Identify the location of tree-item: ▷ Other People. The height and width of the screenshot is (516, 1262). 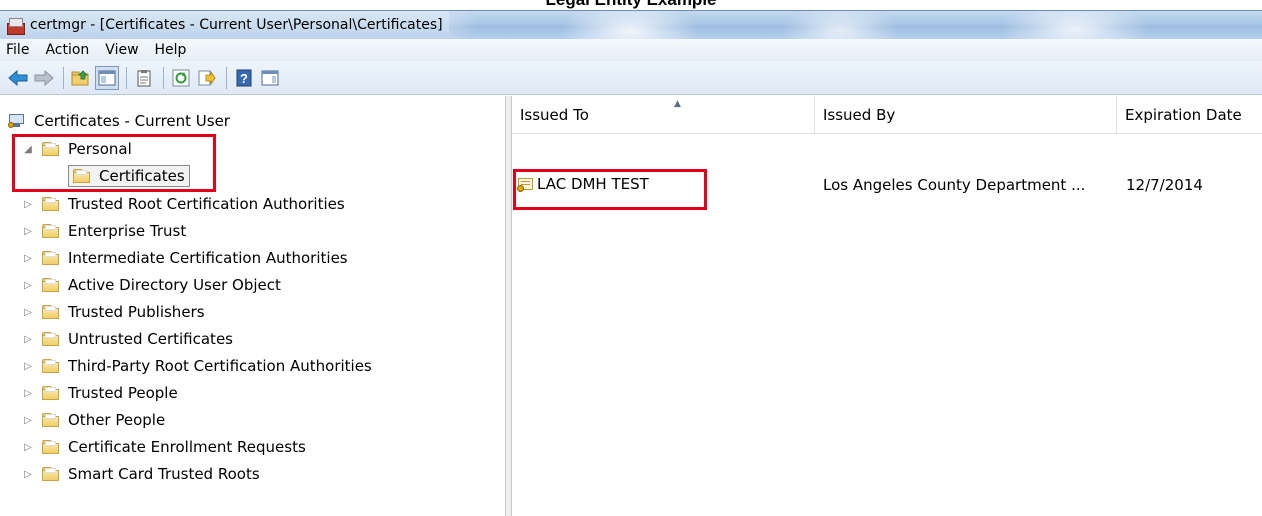
(93, 420).